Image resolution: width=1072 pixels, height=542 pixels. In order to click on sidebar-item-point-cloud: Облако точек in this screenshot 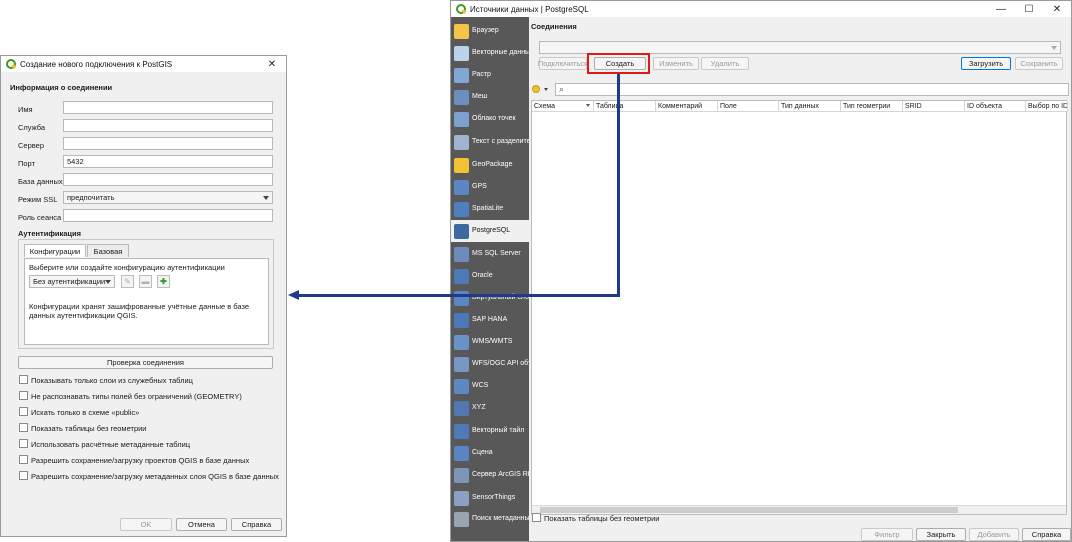, I will do `click(490, 119)`.